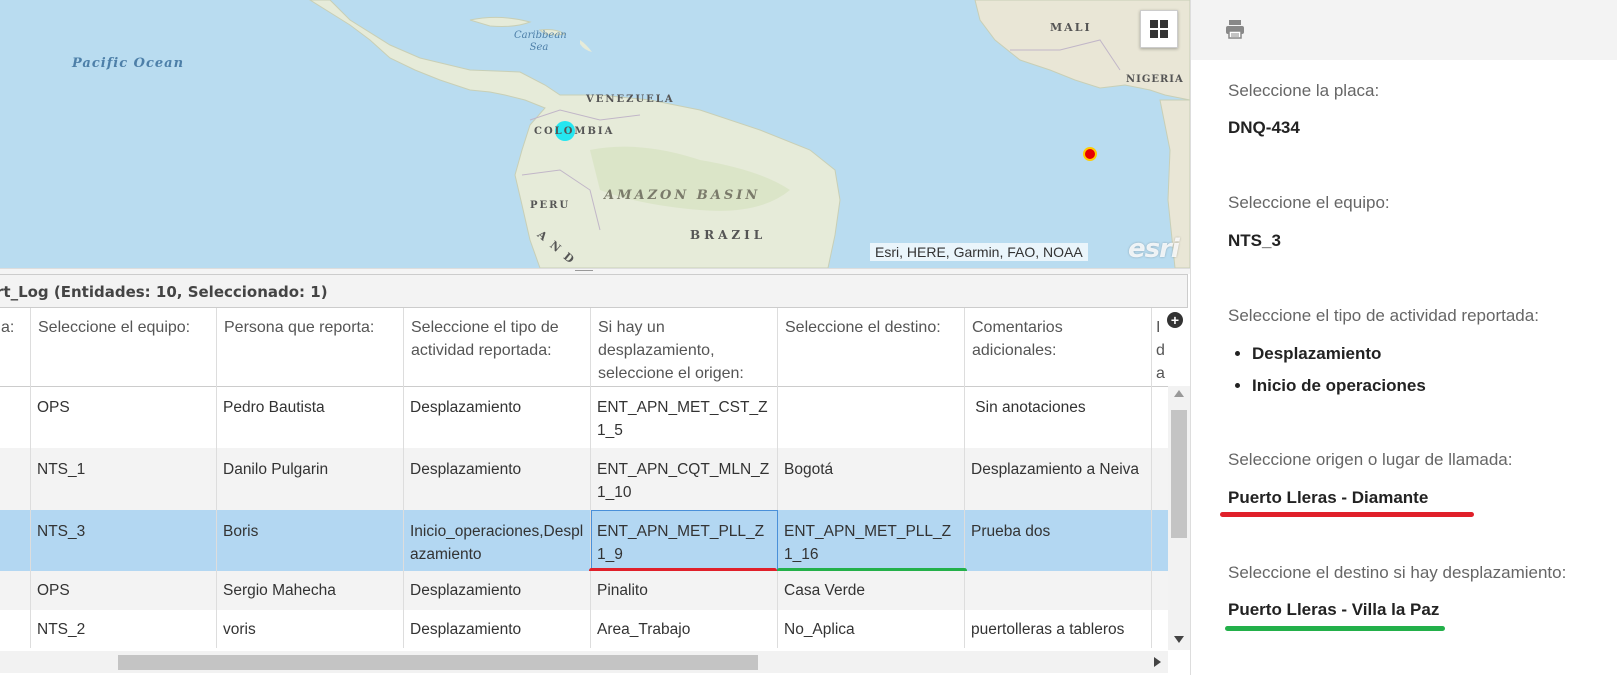 The width and height of the screenshot is (1617, 675). I want to click on destino-value: Puerto Lleras - Villa la Paz, so click(1334, 609).